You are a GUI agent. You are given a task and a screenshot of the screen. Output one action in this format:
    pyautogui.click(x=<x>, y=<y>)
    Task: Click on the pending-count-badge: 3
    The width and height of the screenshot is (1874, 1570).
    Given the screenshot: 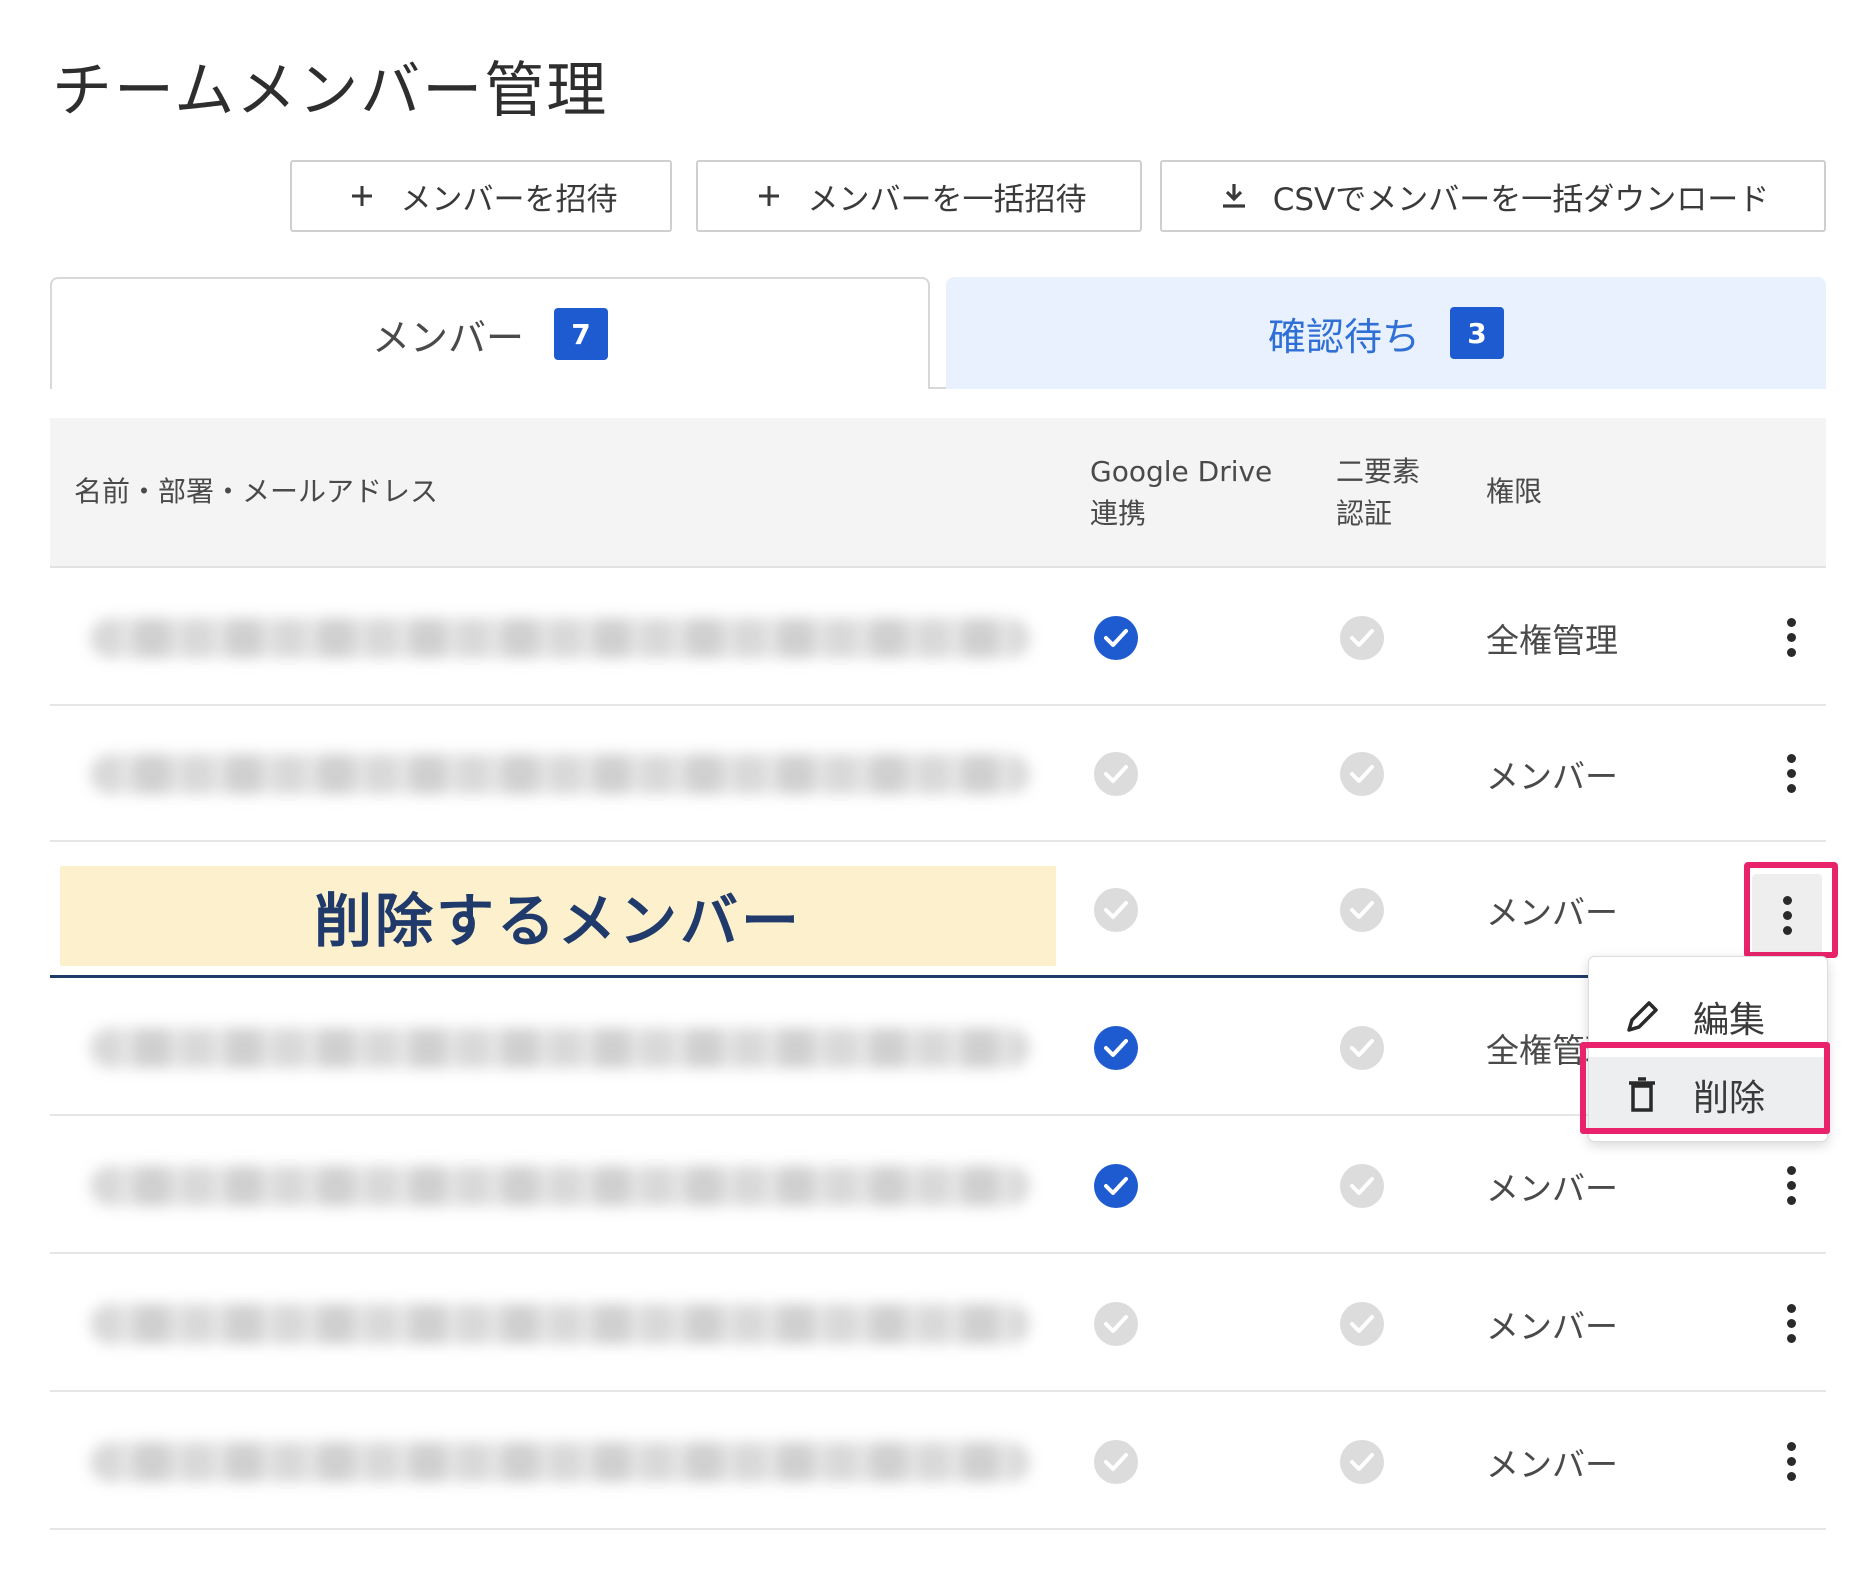 What is the action you would take?
    pyautogui.click(x=1477, y=333)
    